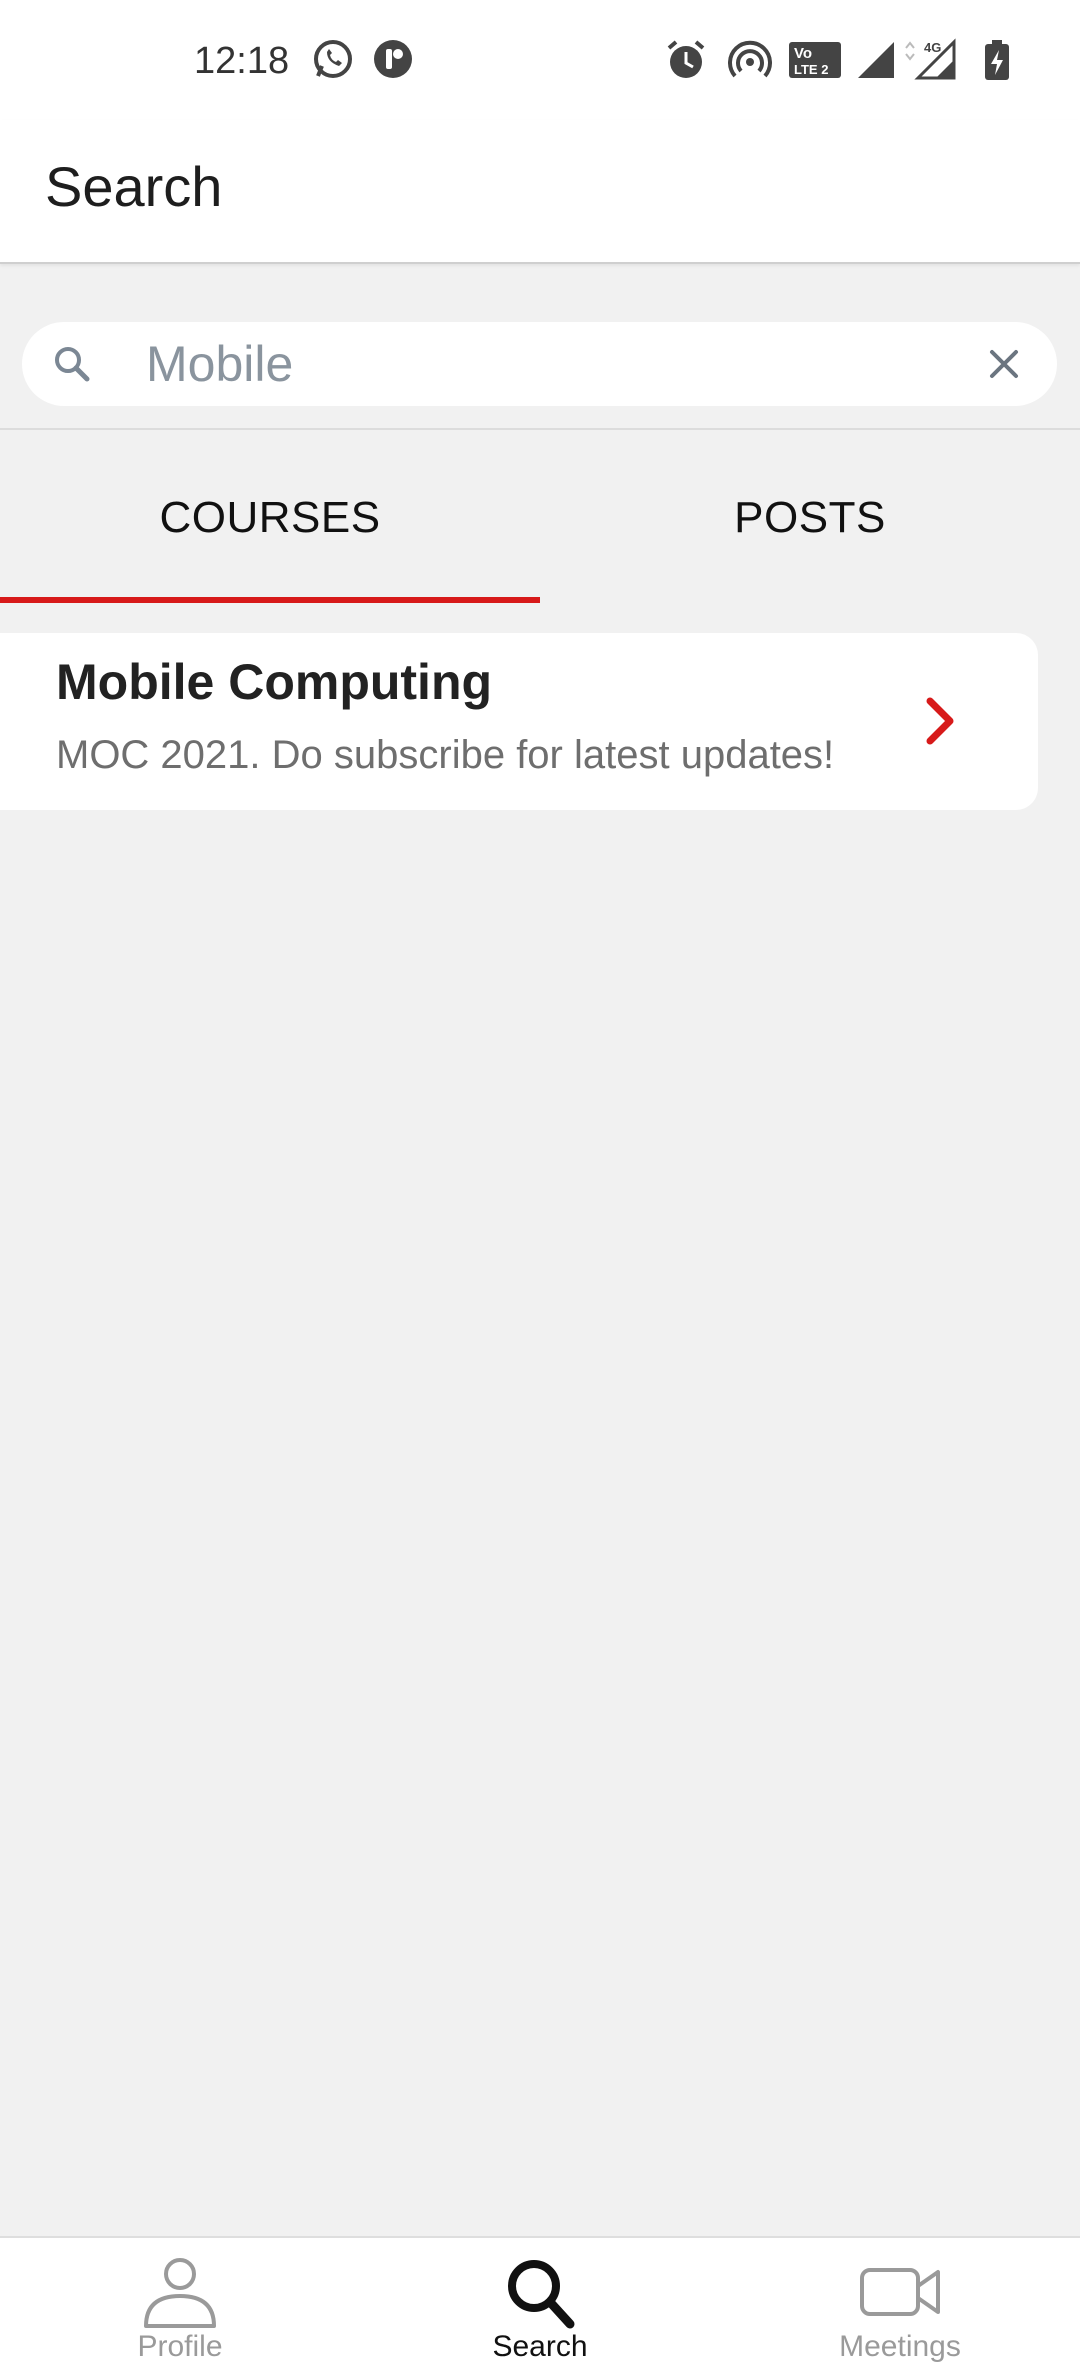  I want to click on page-title: Search, so click(134, 186).